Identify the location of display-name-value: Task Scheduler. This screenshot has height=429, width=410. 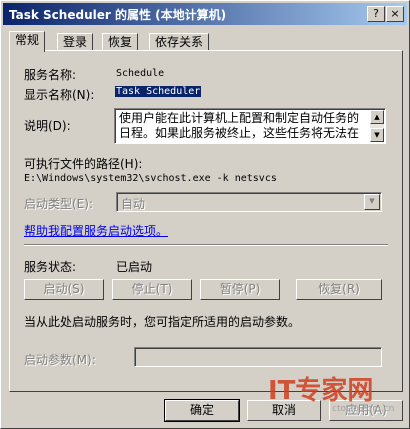
(158, 91).